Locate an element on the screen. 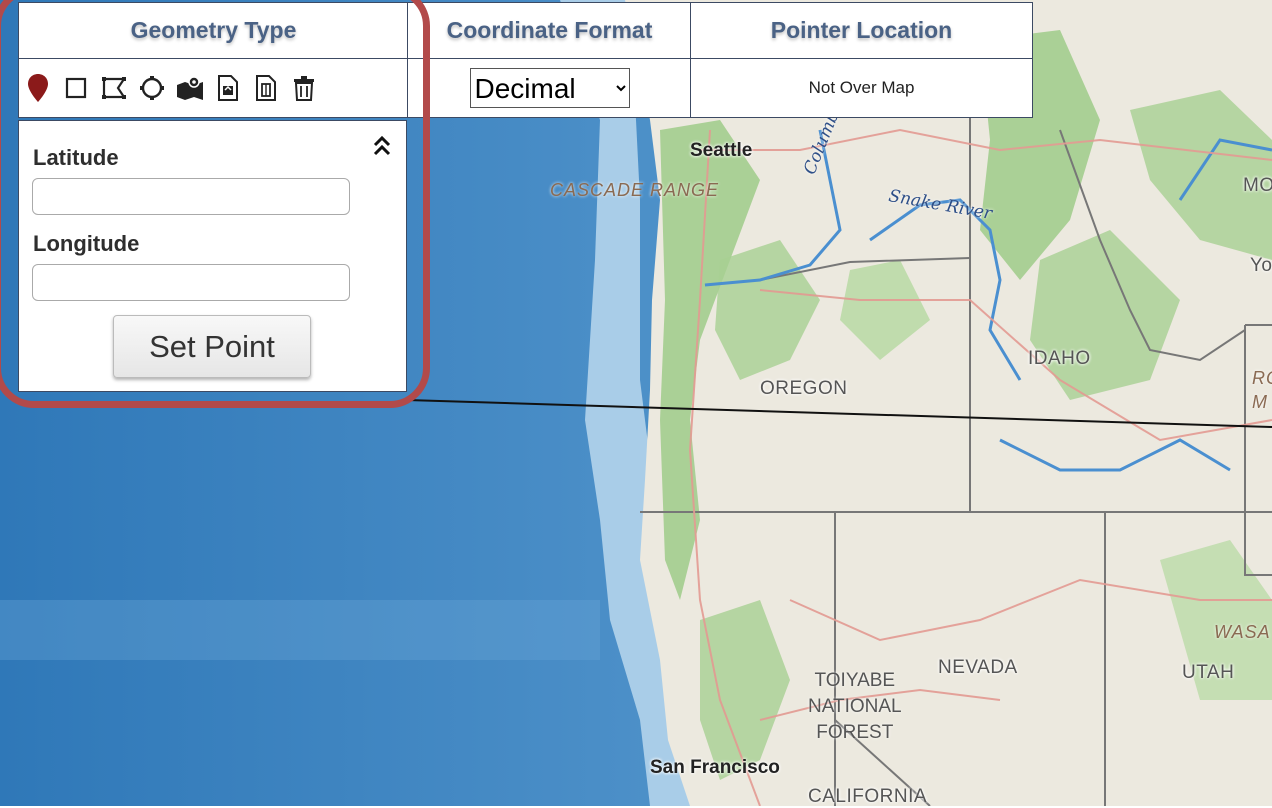 This screenshot has width=1272, height=808. pointer-location-column: Pointer Location Not Over Map is located at coordinates (861, 60).